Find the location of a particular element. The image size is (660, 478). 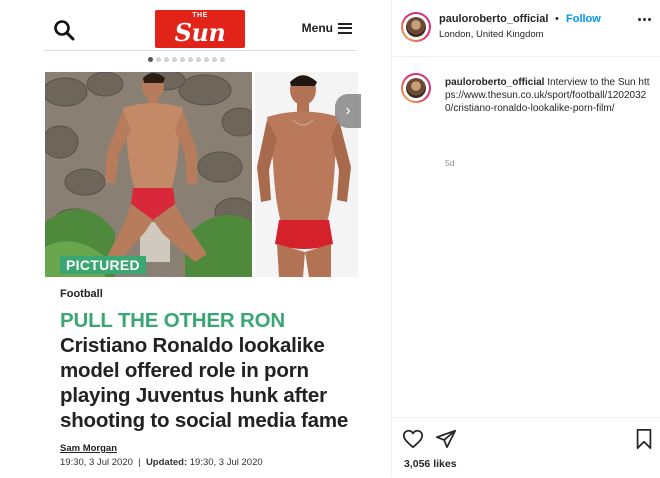

menu-button: Menu is located at coordinates (327, 28).